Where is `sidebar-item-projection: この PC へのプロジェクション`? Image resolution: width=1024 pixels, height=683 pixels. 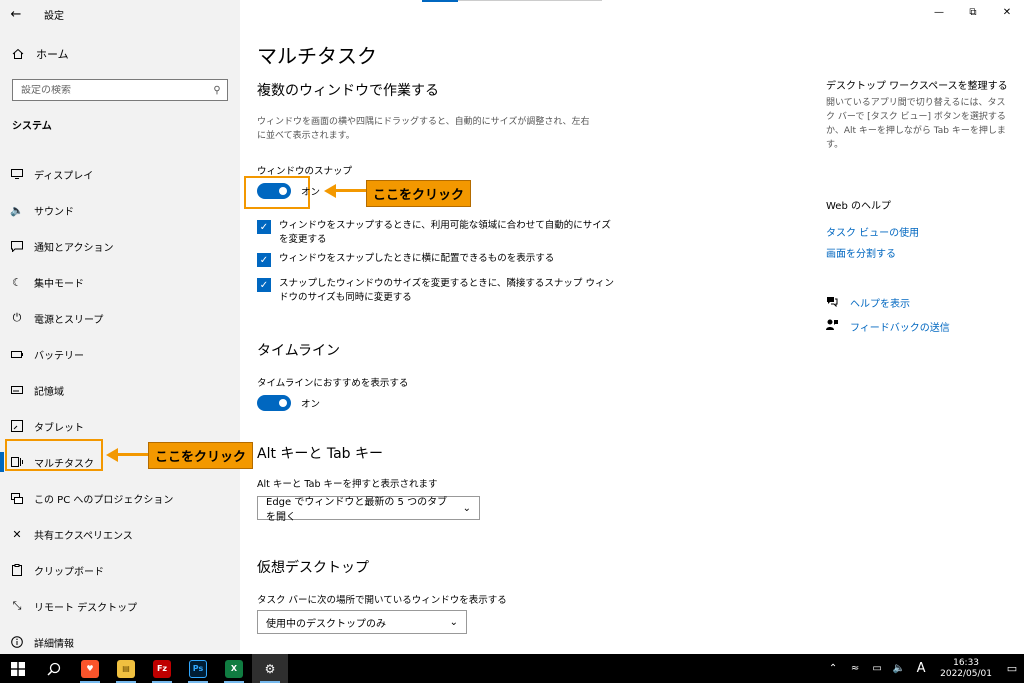 sidebar-item-projection: この PC へのプロジェクション is located at coordinates (120, 498).